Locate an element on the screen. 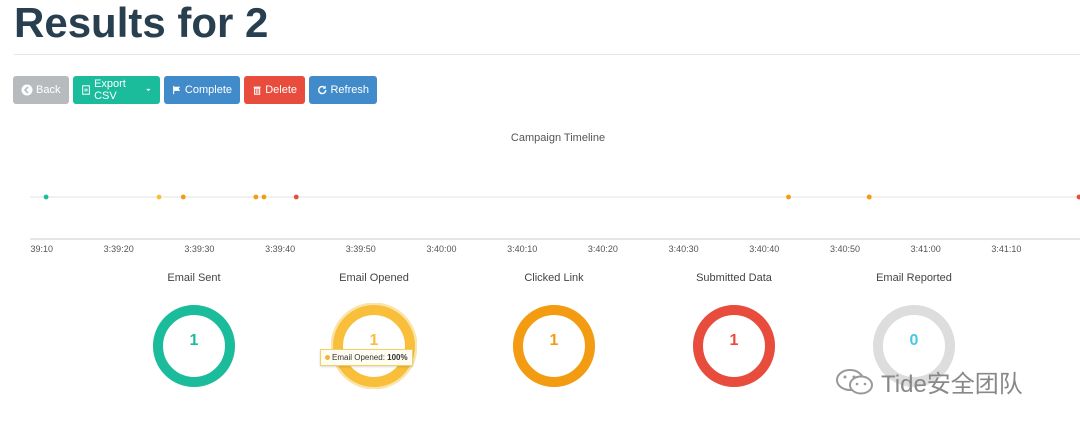 This screenshot has width=1080, height=426. stat-label: Email Opened is located at coordinates (374, 278).